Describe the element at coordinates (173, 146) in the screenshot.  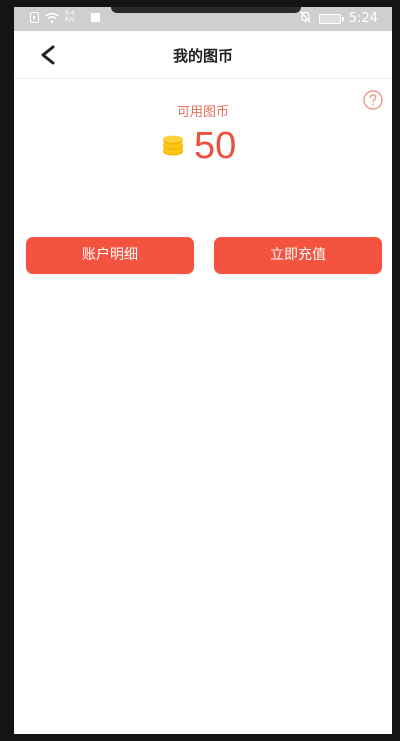
I see `coin-stack-icon` at that location.